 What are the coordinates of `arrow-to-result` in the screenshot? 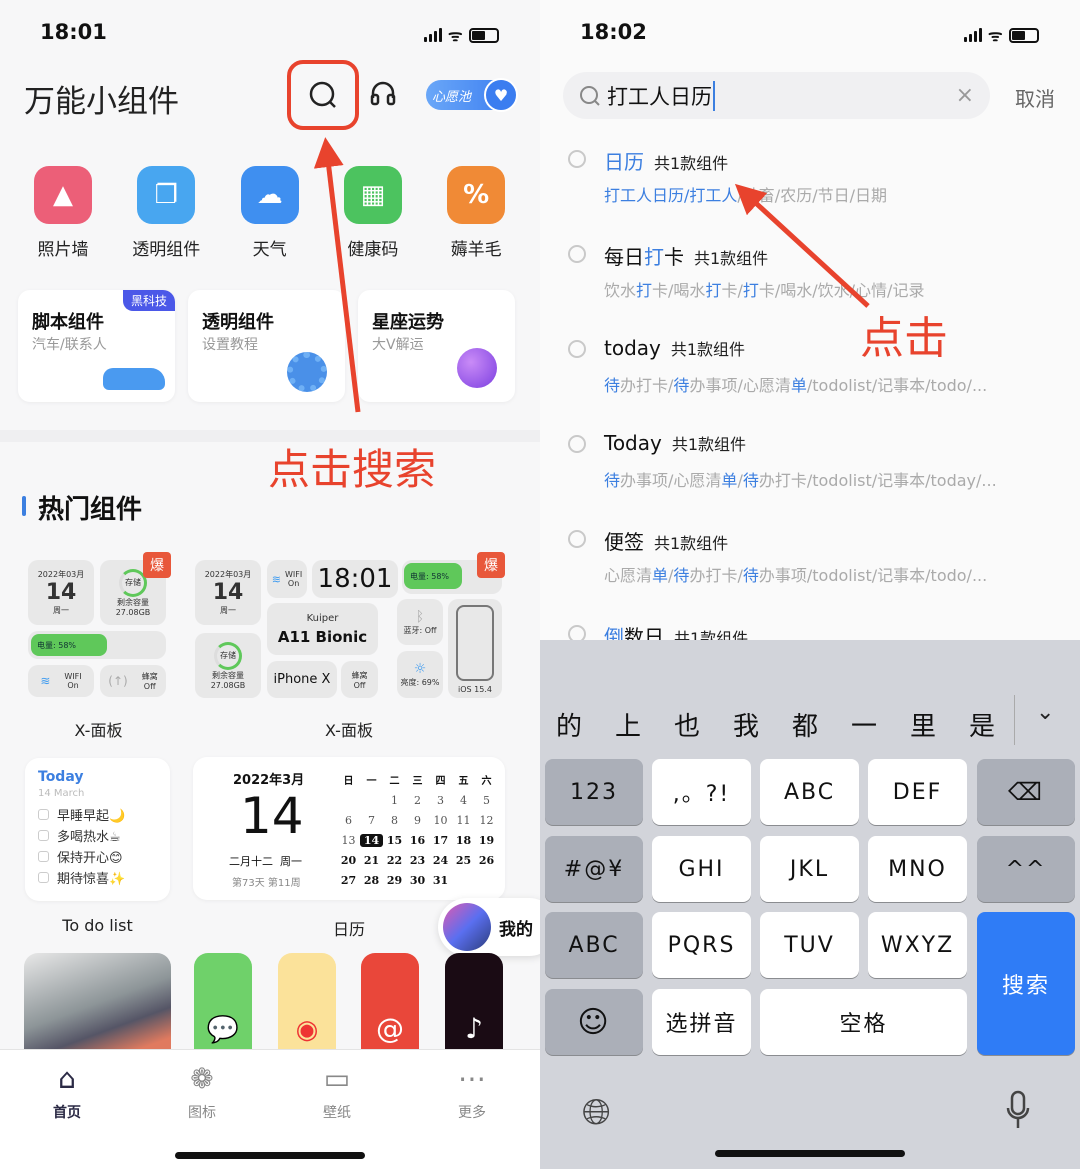 It's located at (802, 245).